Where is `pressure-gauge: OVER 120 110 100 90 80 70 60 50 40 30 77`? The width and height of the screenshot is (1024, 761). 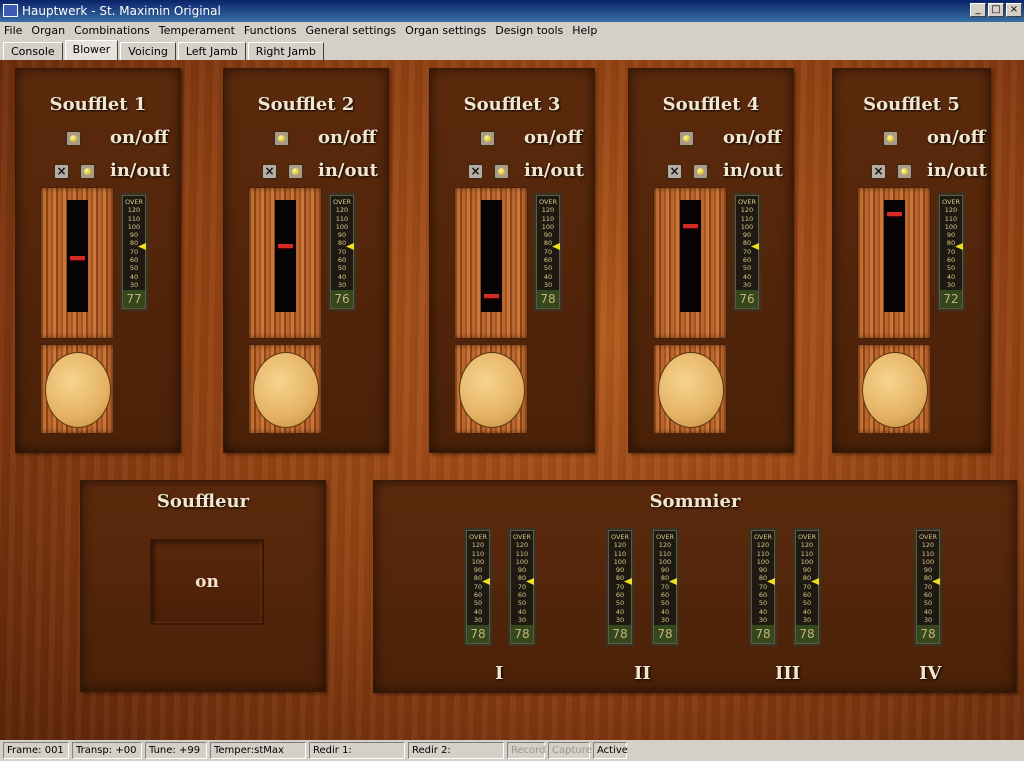 pressure-gauge: OVER 120 110 100 90 80 70 60 50 40 30 77 is located at coordinates (134, 252).